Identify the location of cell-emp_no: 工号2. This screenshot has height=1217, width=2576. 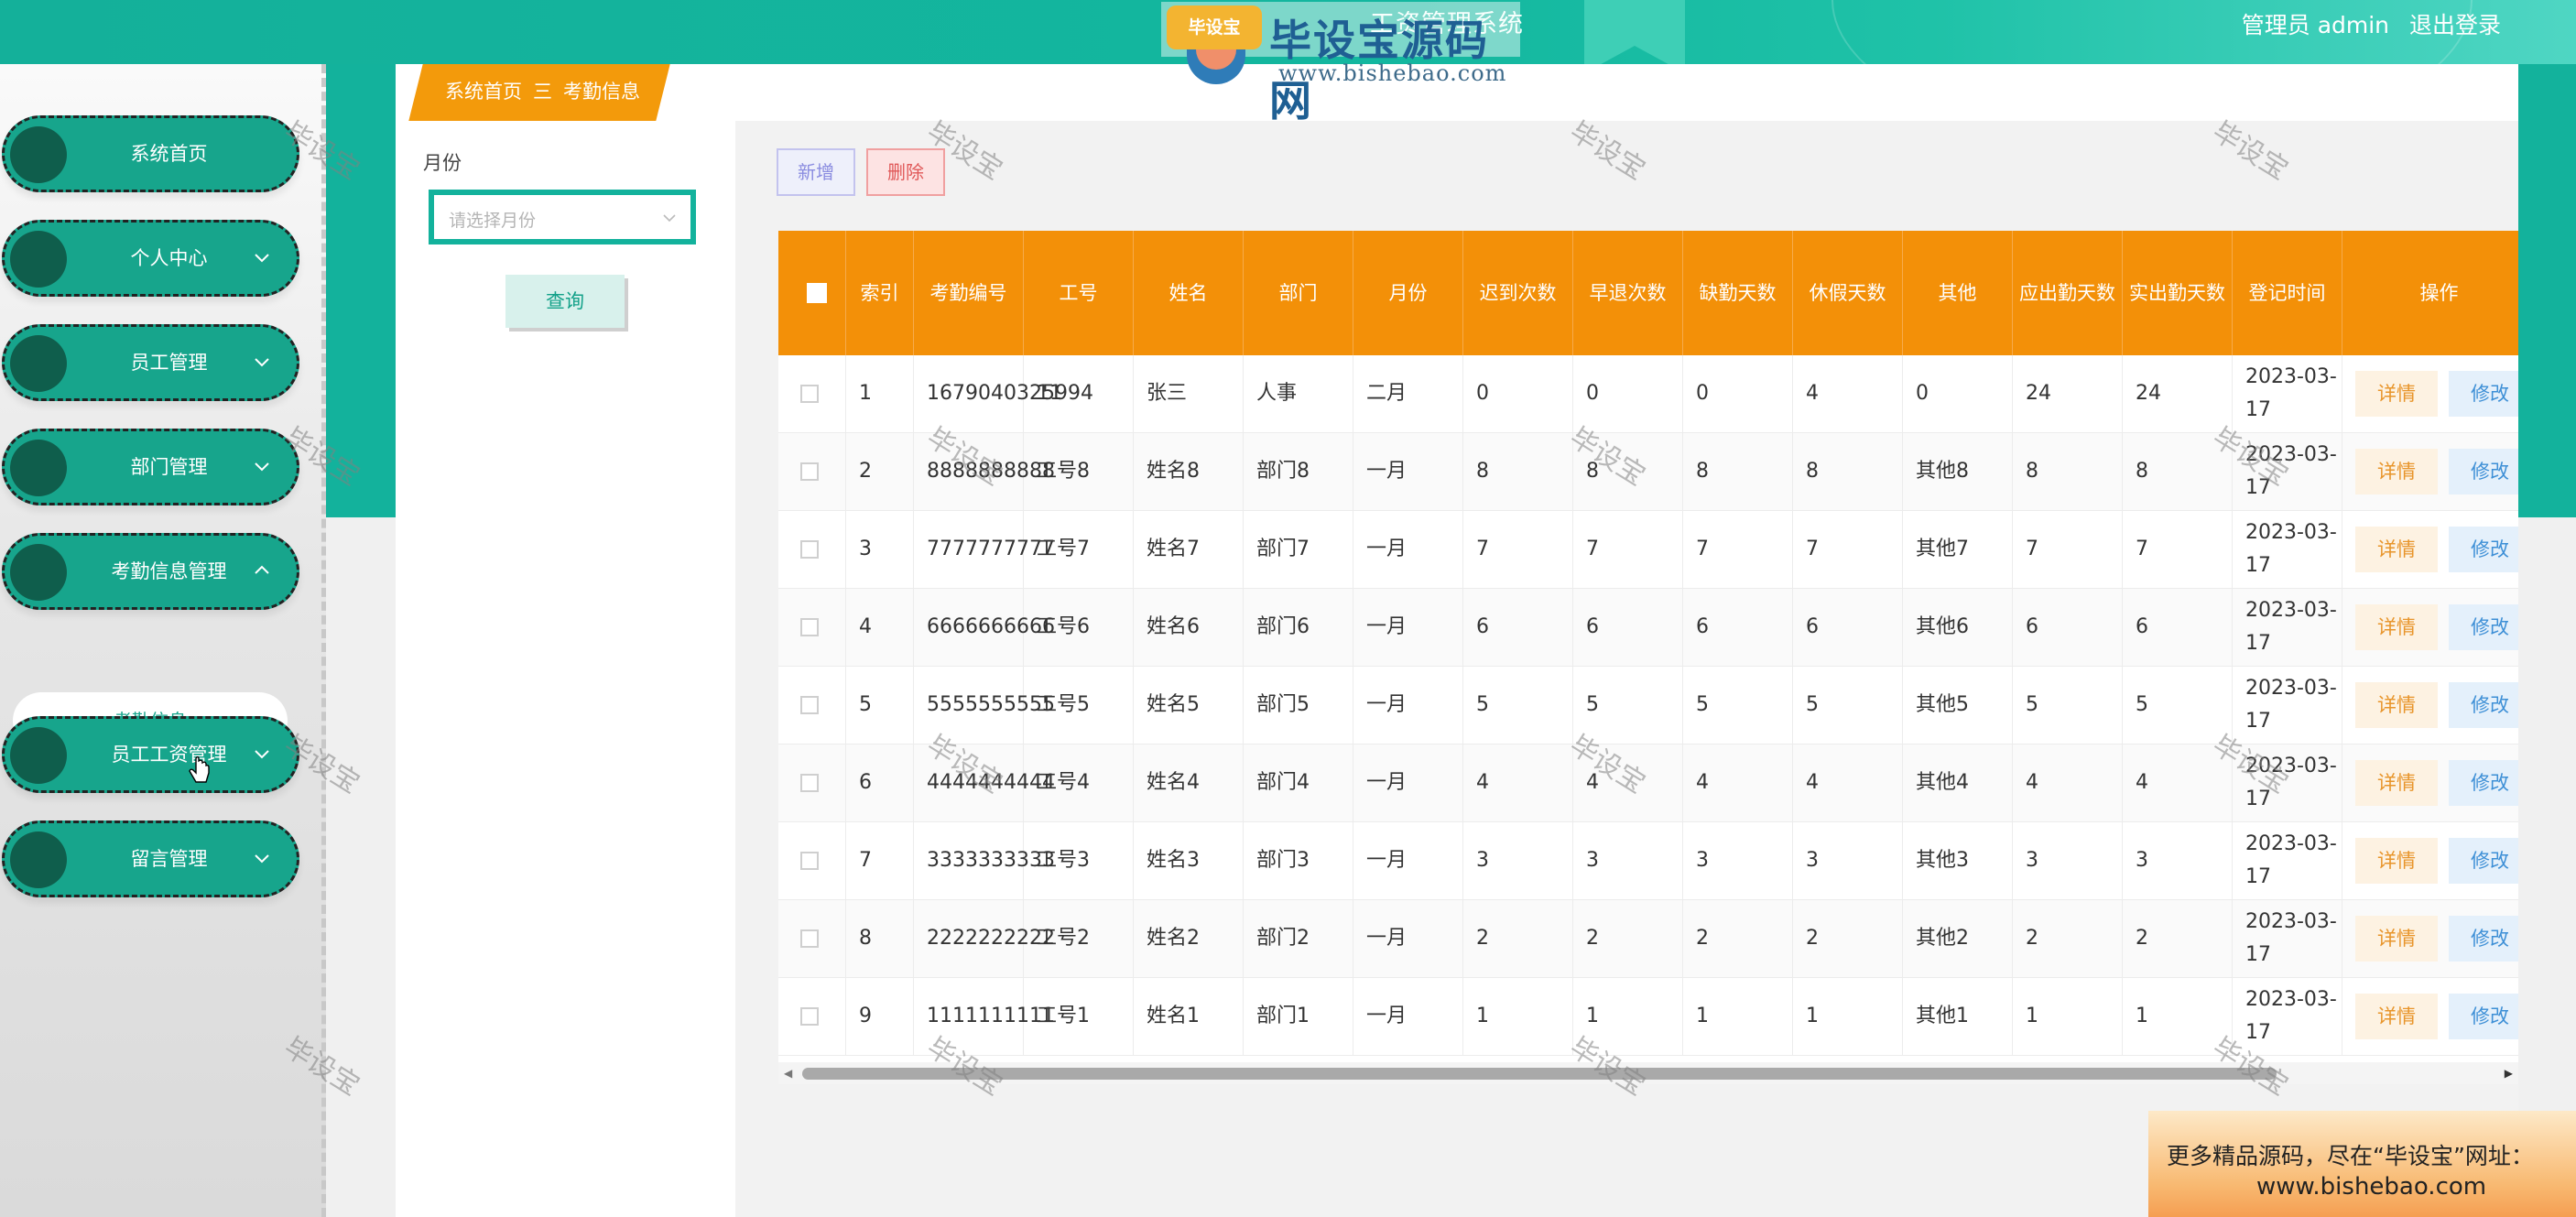
(1079, 939).